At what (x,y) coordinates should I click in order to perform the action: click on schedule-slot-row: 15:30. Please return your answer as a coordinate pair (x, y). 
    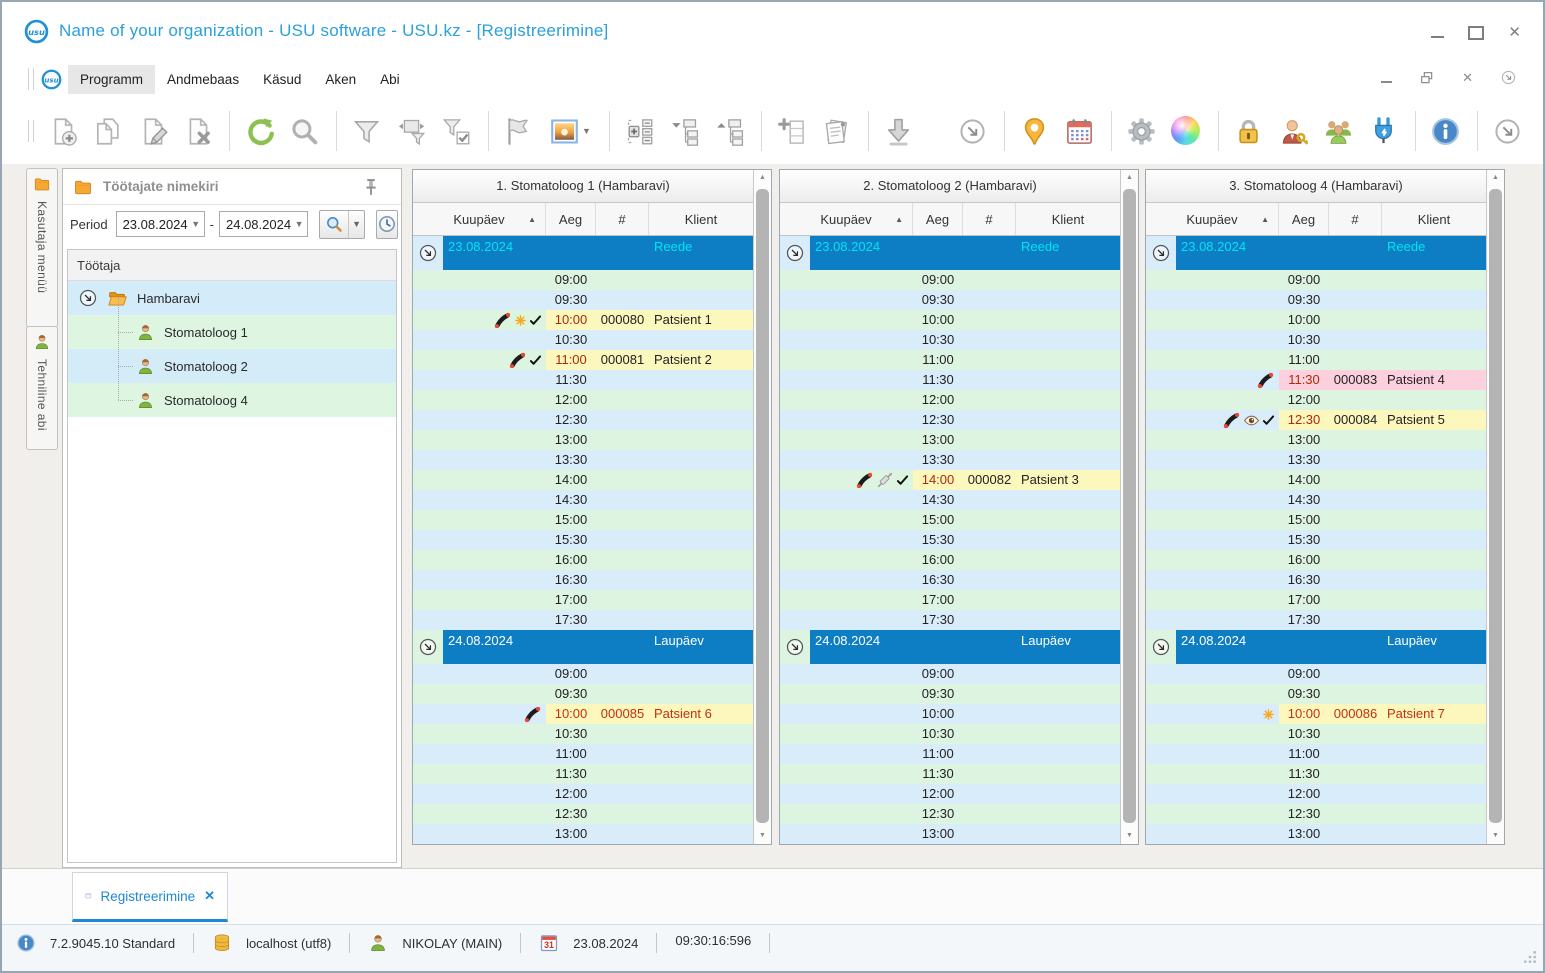
    Looking at the image, I should click on (1316, 540).